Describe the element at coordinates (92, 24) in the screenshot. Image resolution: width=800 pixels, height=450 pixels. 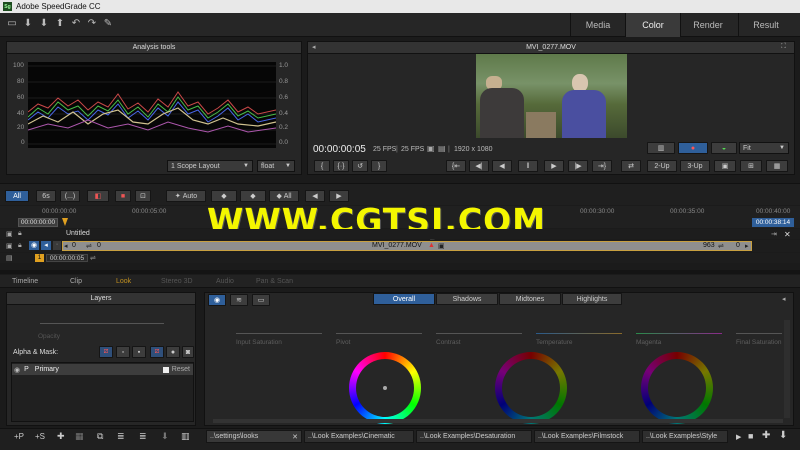
I see `redo-icon: ↷` at that location.